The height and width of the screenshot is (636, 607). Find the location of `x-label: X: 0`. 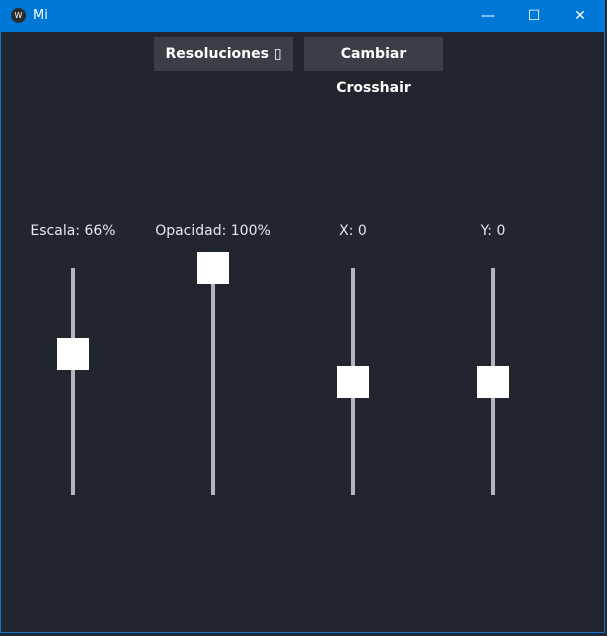

x-label: X: 0 is located at coordinates (353, 231).